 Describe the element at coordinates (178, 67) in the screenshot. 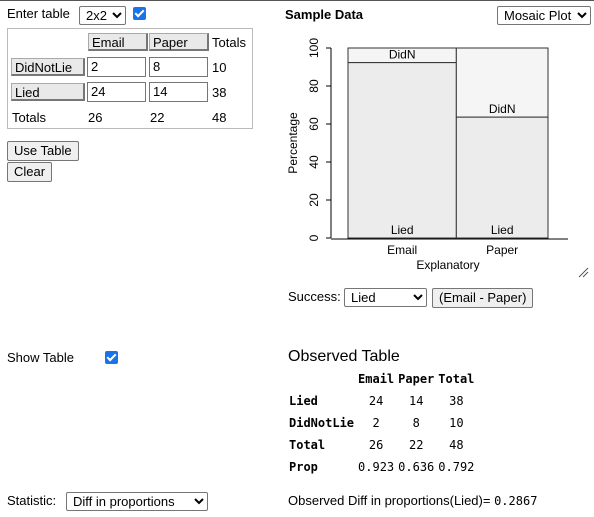

I see `cell-didnotlie-paper: 8` at that location.